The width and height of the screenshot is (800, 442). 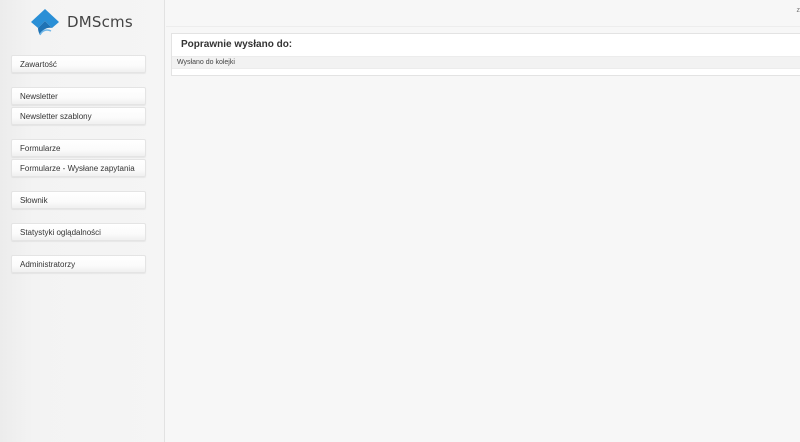 I want to click on dmscms-logo-icon, so click(x=45, y=22).